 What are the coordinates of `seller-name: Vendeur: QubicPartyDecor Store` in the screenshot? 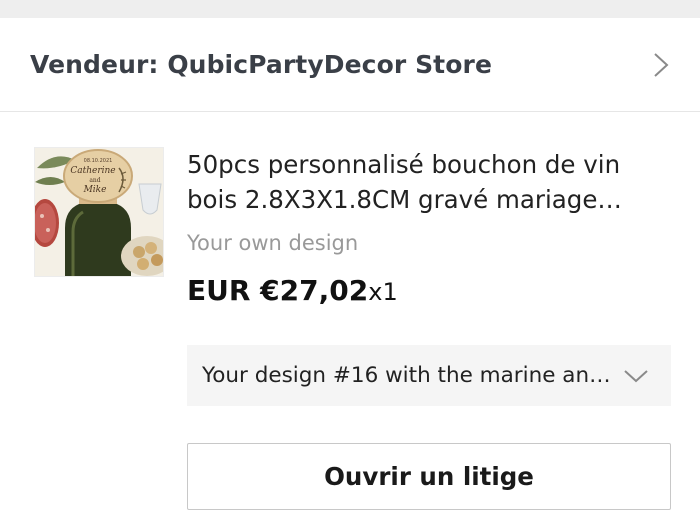 It's located at (261, 64).